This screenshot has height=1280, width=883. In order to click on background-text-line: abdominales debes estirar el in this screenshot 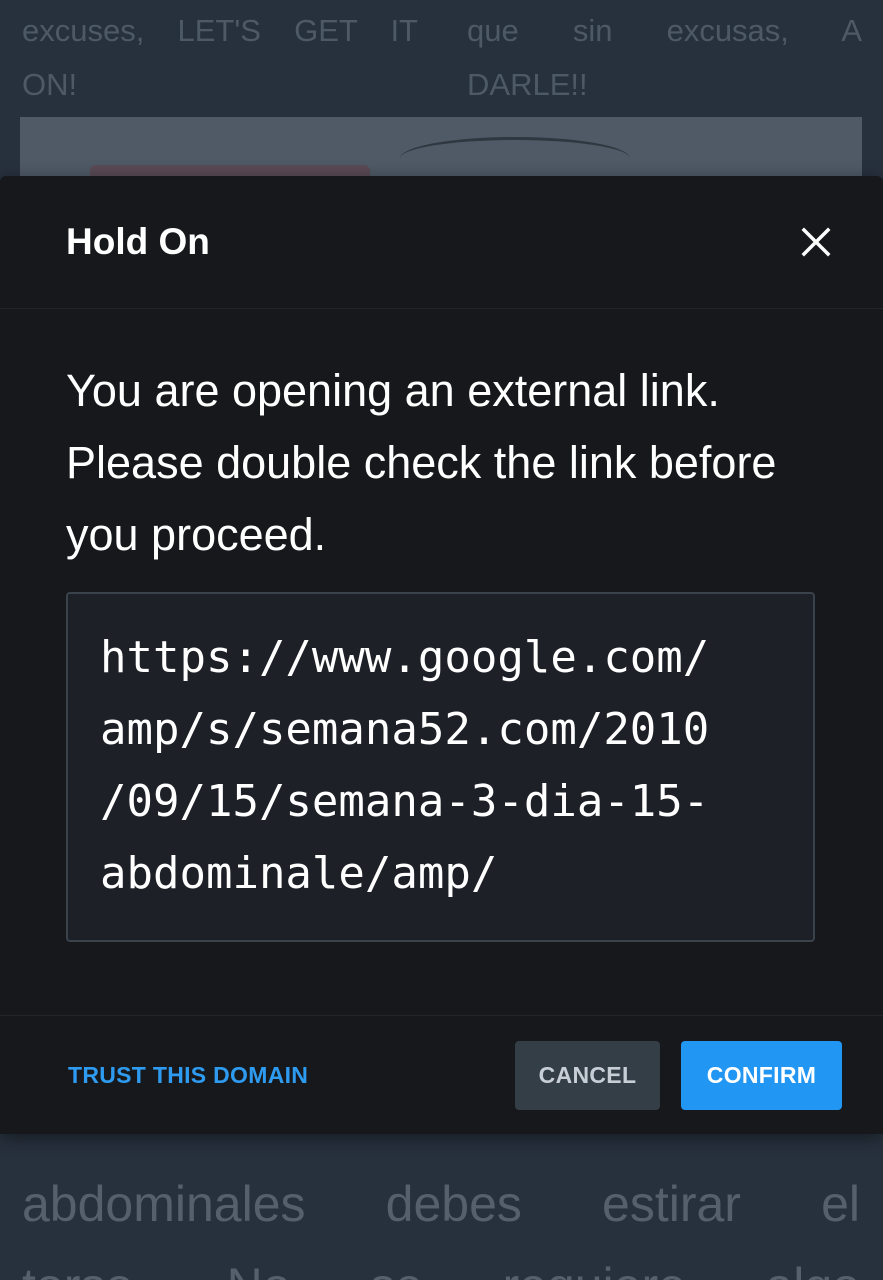, I will do `click(441, 1204)`.